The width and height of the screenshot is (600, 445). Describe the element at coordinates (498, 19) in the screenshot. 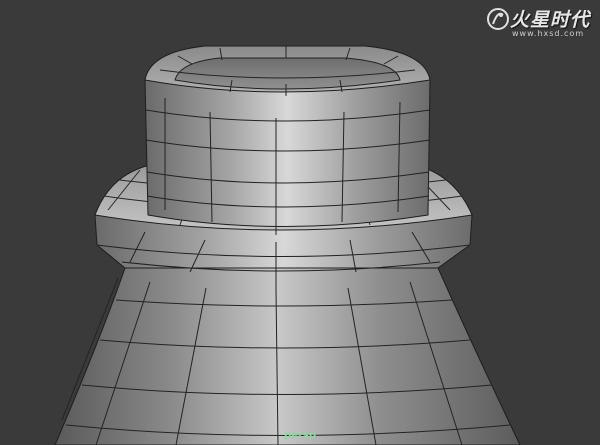

I see `hxsd-logo-icon` at that location.